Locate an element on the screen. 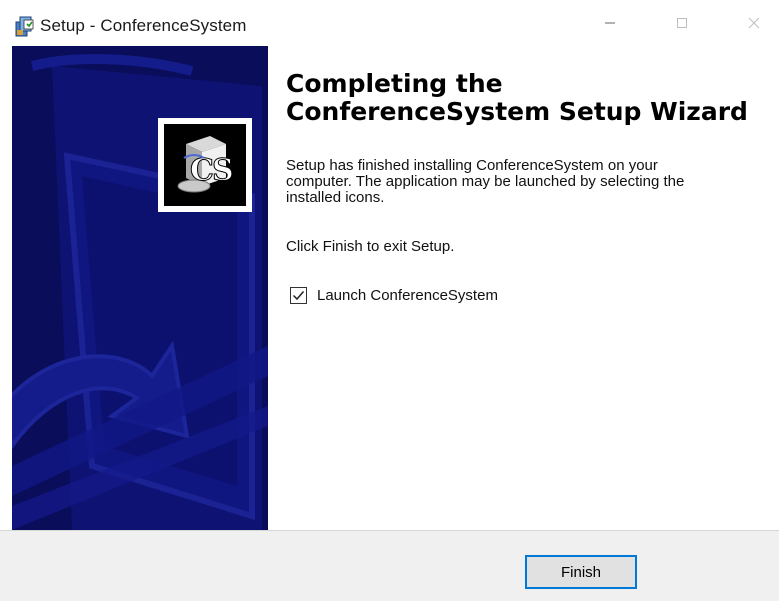 The height and width of the screenshot is (601, 779). minimize-icon is located at coordinates (610, 23).